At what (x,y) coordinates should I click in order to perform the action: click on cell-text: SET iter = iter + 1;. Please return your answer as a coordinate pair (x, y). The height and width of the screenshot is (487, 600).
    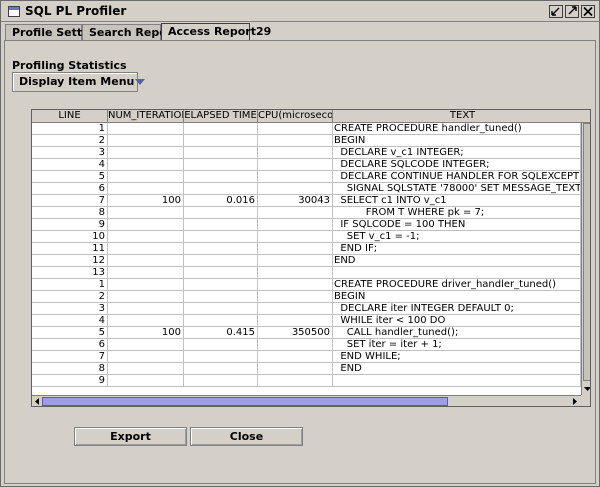
    Looking at the image, I should click on (457, 345).